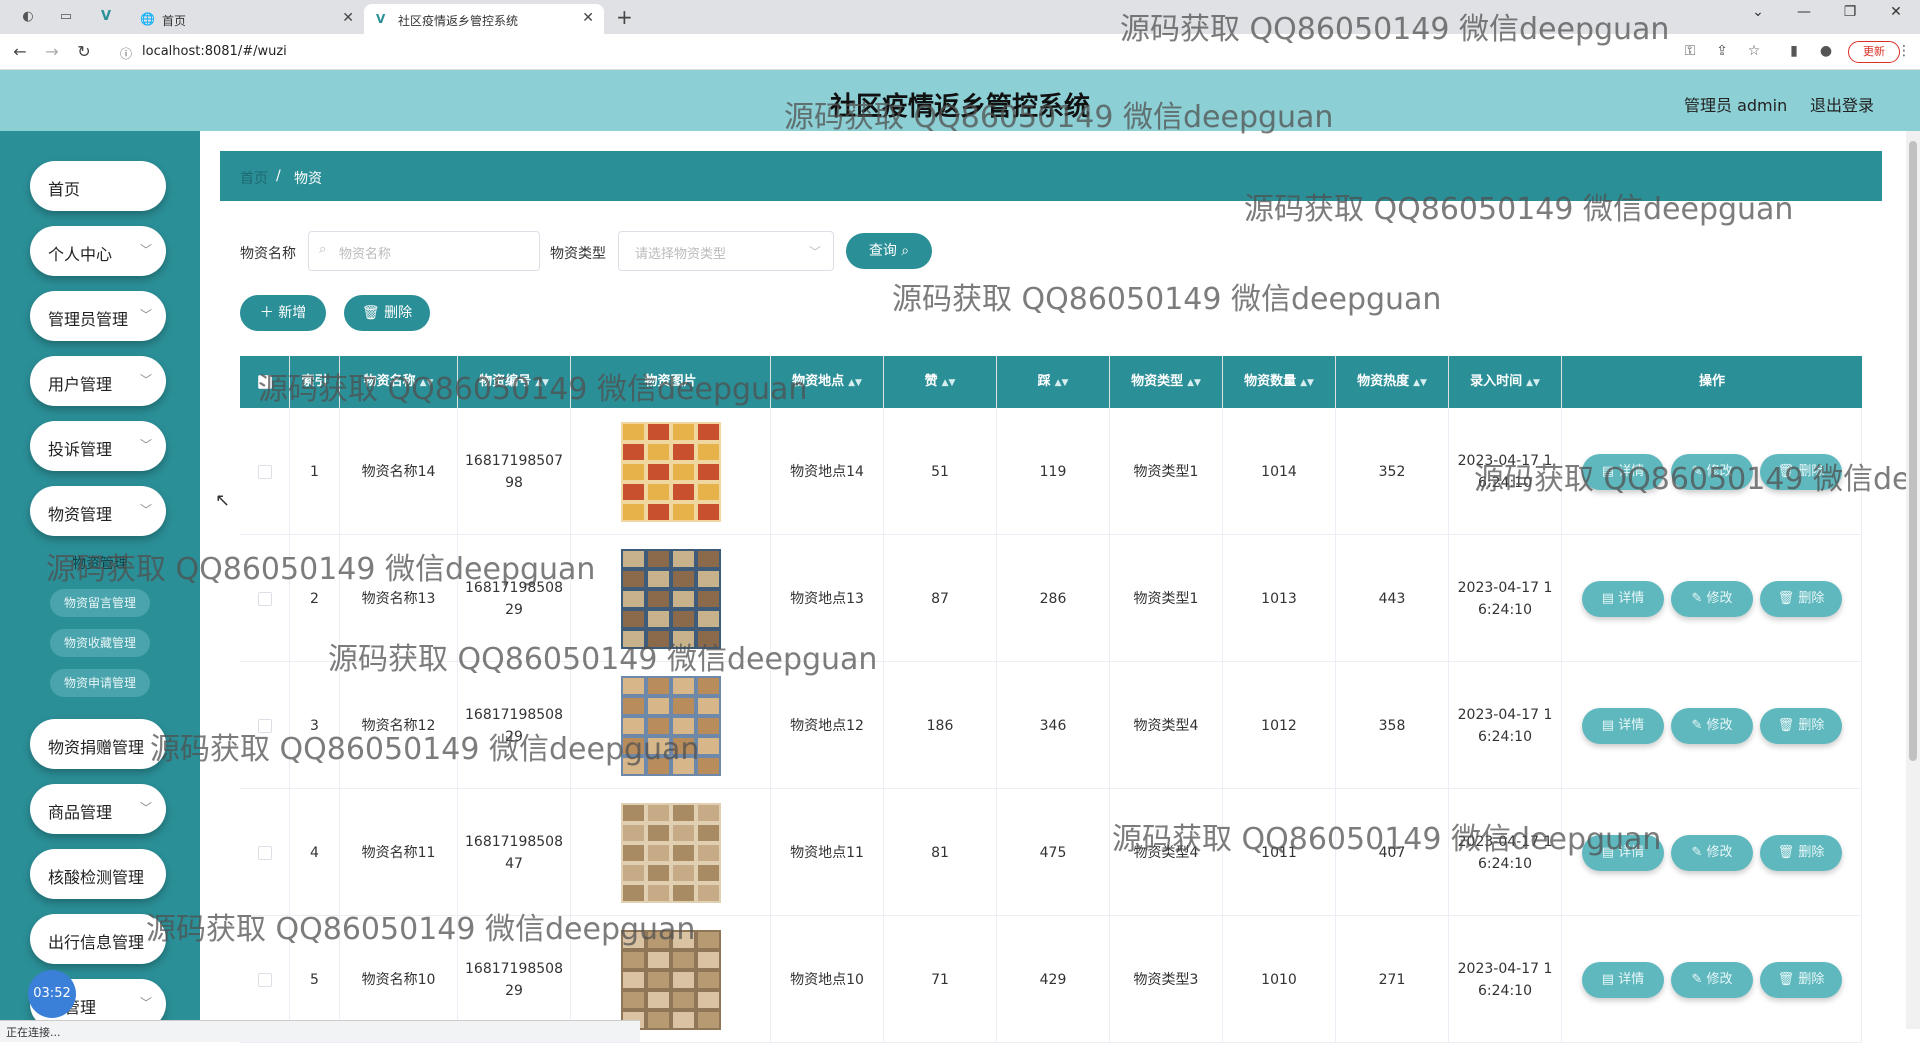  Describe the element at coordinates (624, 17) in the screenshot. I see `new-tab-icon: +` at that location.